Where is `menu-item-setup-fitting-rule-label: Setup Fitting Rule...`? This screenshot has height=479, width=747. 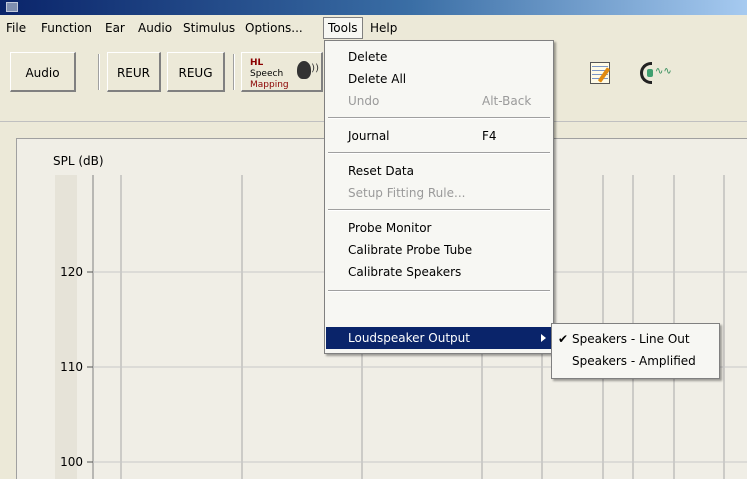 menu-item-setup-fitting-rule-label: Setup Fitting Rule... is located at coordinates (407, 193).